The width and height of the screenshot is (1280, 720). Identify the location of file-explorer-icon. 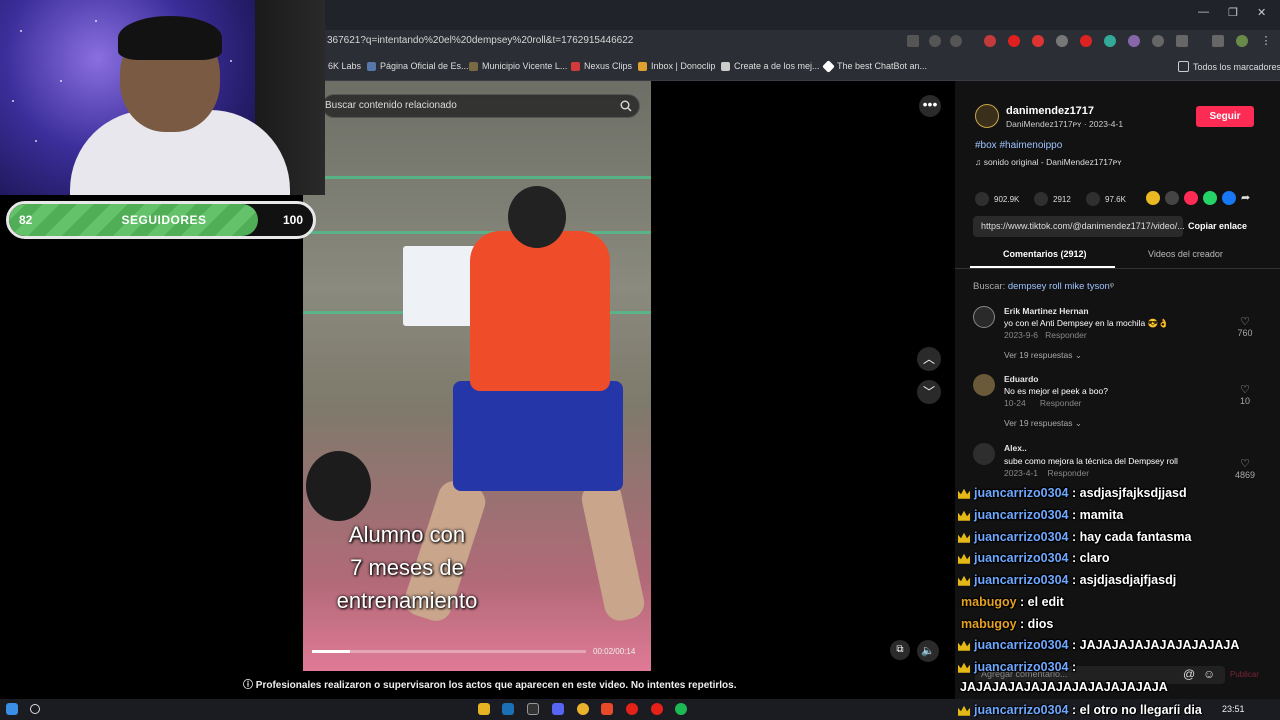
(484, 709).